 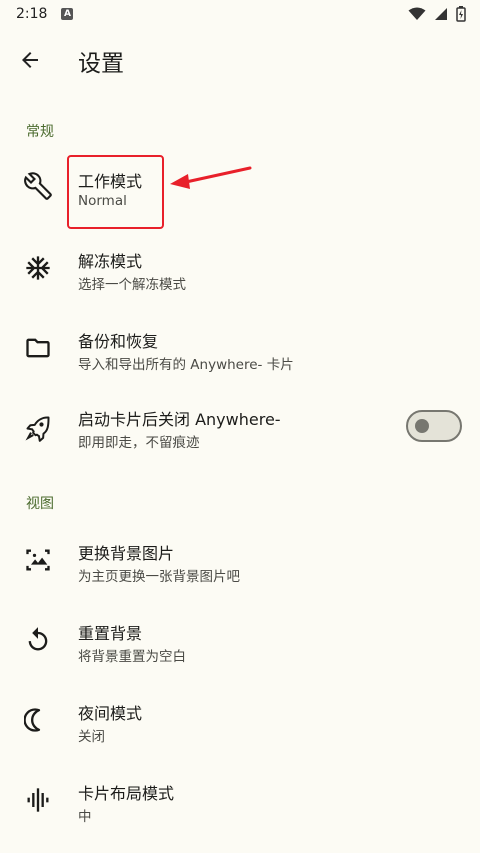 What do you see at coordinates (38, 348) in the screenshot?
I see `folder-icon` at bounding box center [38, 348].